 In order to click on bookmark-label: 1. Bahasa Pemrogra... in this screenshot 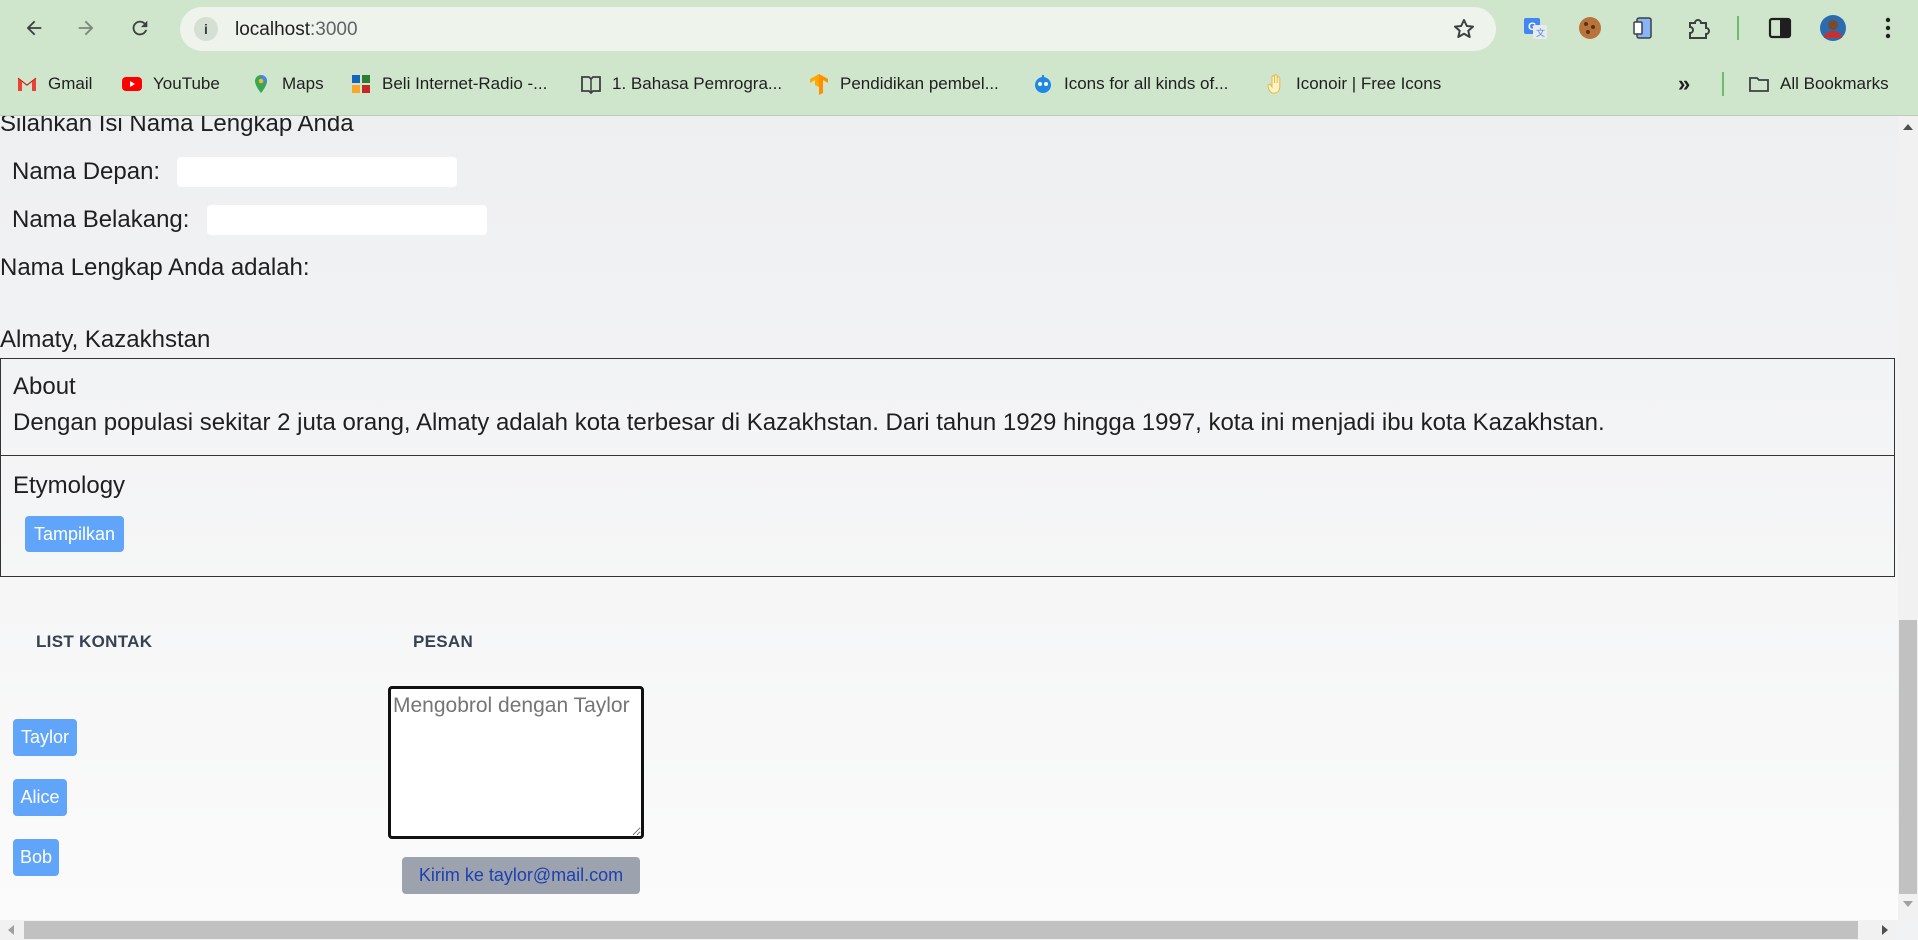, I will do `click(697, 83)`.